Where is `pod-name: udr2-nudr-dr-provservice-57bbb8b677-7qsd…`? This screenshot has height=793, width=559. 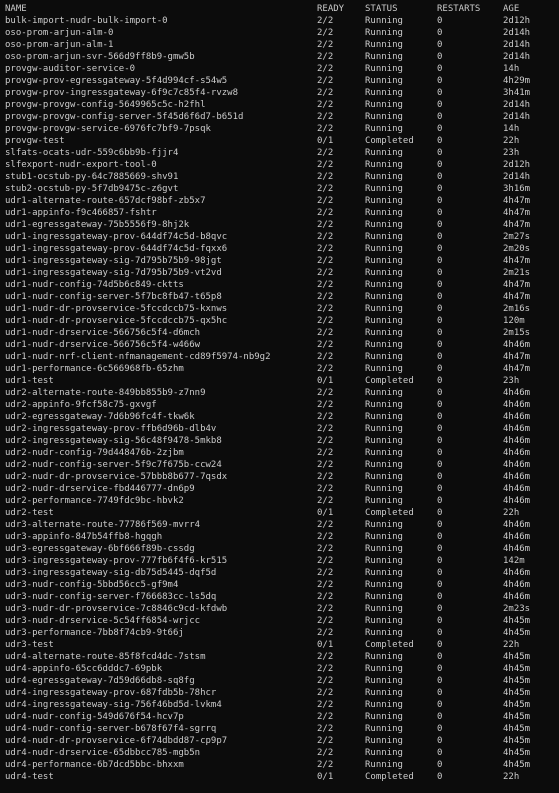
pod-name: udr2-nudr-dr-provservice-57bbb8b677-7qsd… is located at coordinates (116, 477).